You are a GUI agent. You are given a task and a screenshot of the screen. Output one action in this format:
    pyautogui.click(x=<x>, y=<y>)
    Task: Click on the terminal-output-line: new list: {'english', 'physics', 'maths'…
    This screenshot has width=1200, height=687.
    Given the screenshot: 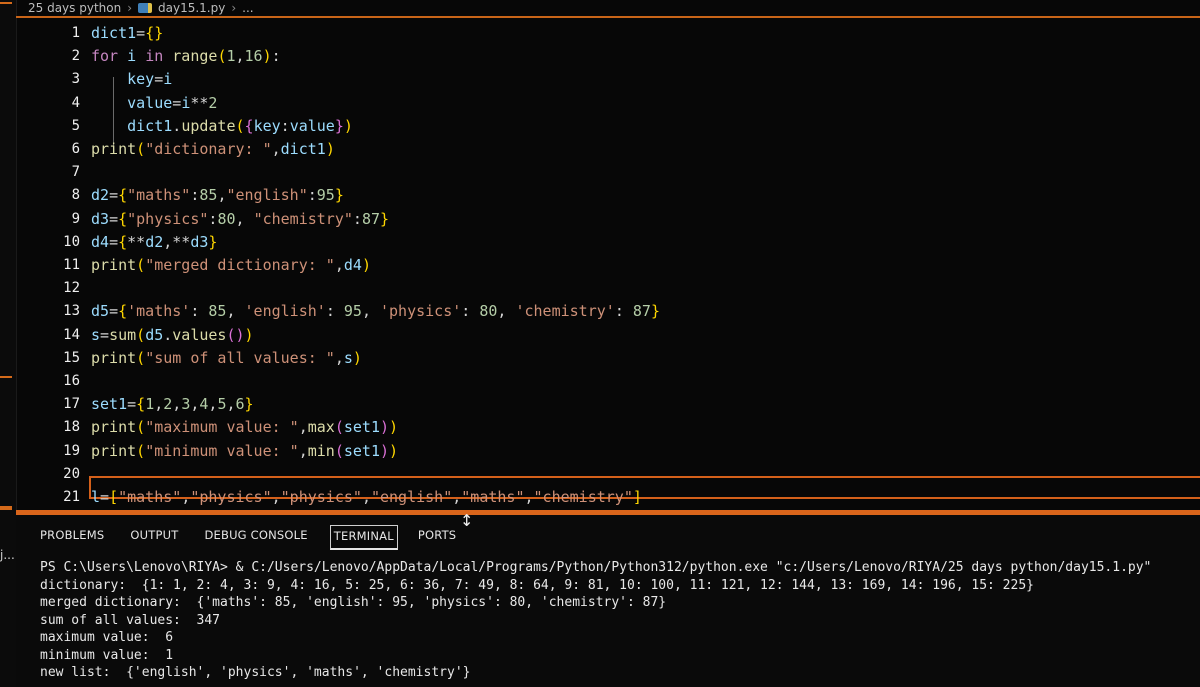 What is the action you would take?
    pyautogui.click(x=255, y=672)
    